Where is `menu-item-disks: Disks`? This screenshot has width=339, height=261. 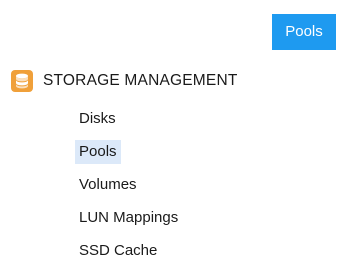
menu-item-disks: Disks is located at coordinates (97, 118).